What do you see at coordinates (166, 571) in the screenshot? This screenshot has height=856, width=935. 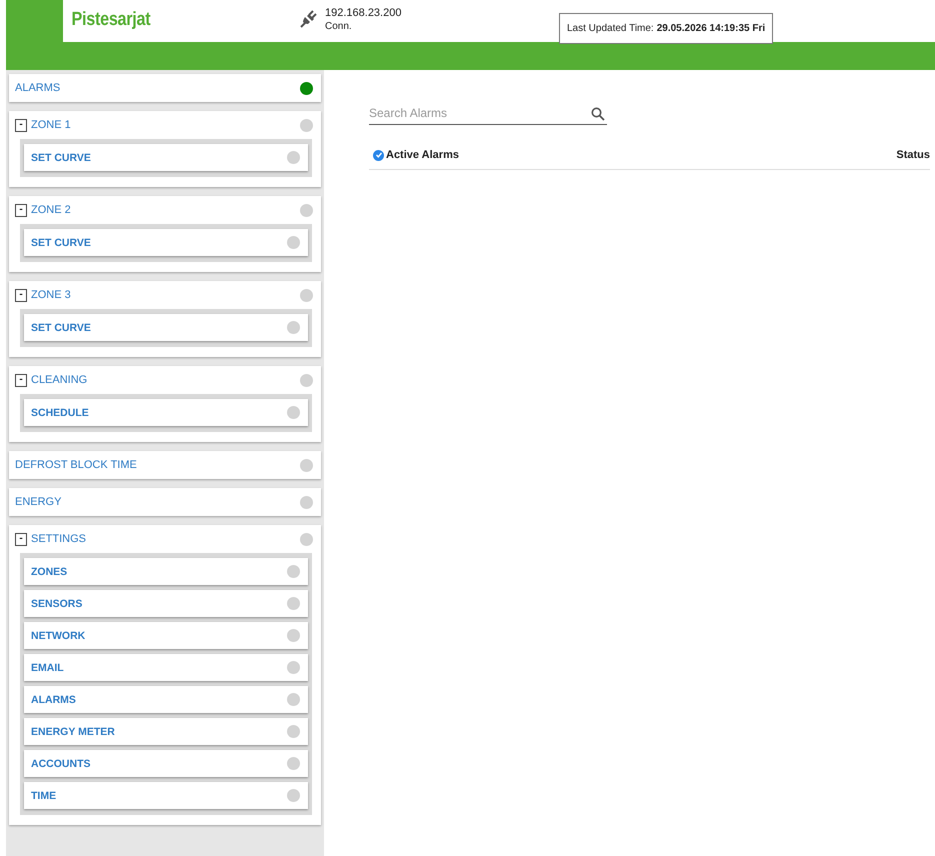 I see `submenu-item: ZONES` at bounding box center [166, 571].